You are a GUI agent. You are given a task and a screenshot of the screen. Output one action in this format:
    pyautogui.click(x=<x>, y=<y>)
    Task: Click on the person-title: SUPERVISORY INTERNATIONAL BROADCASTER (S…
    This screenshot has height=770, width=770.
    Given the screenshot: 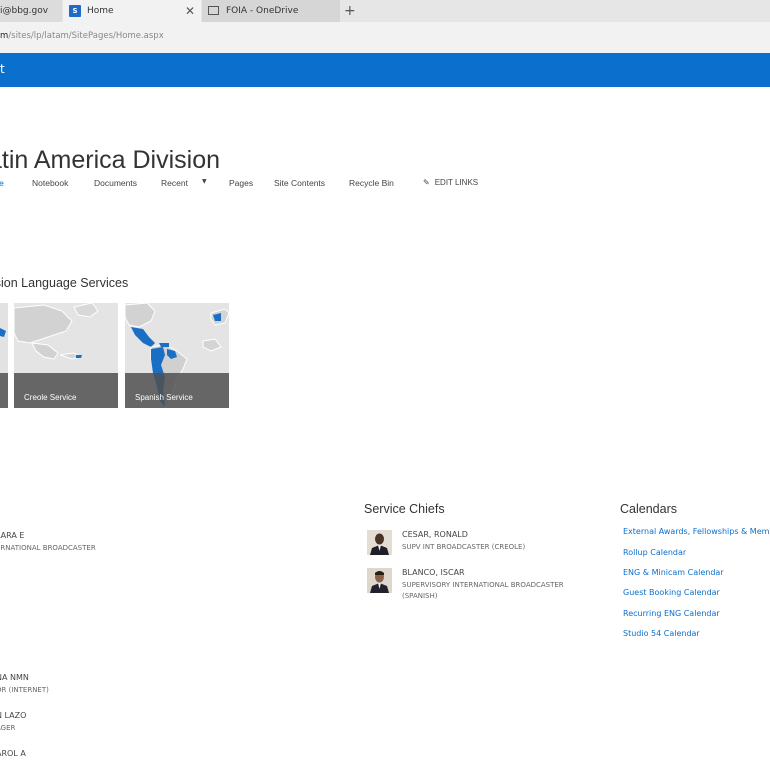 What is the action you would take?
    pyautogui.click(x=483, y=590)
    